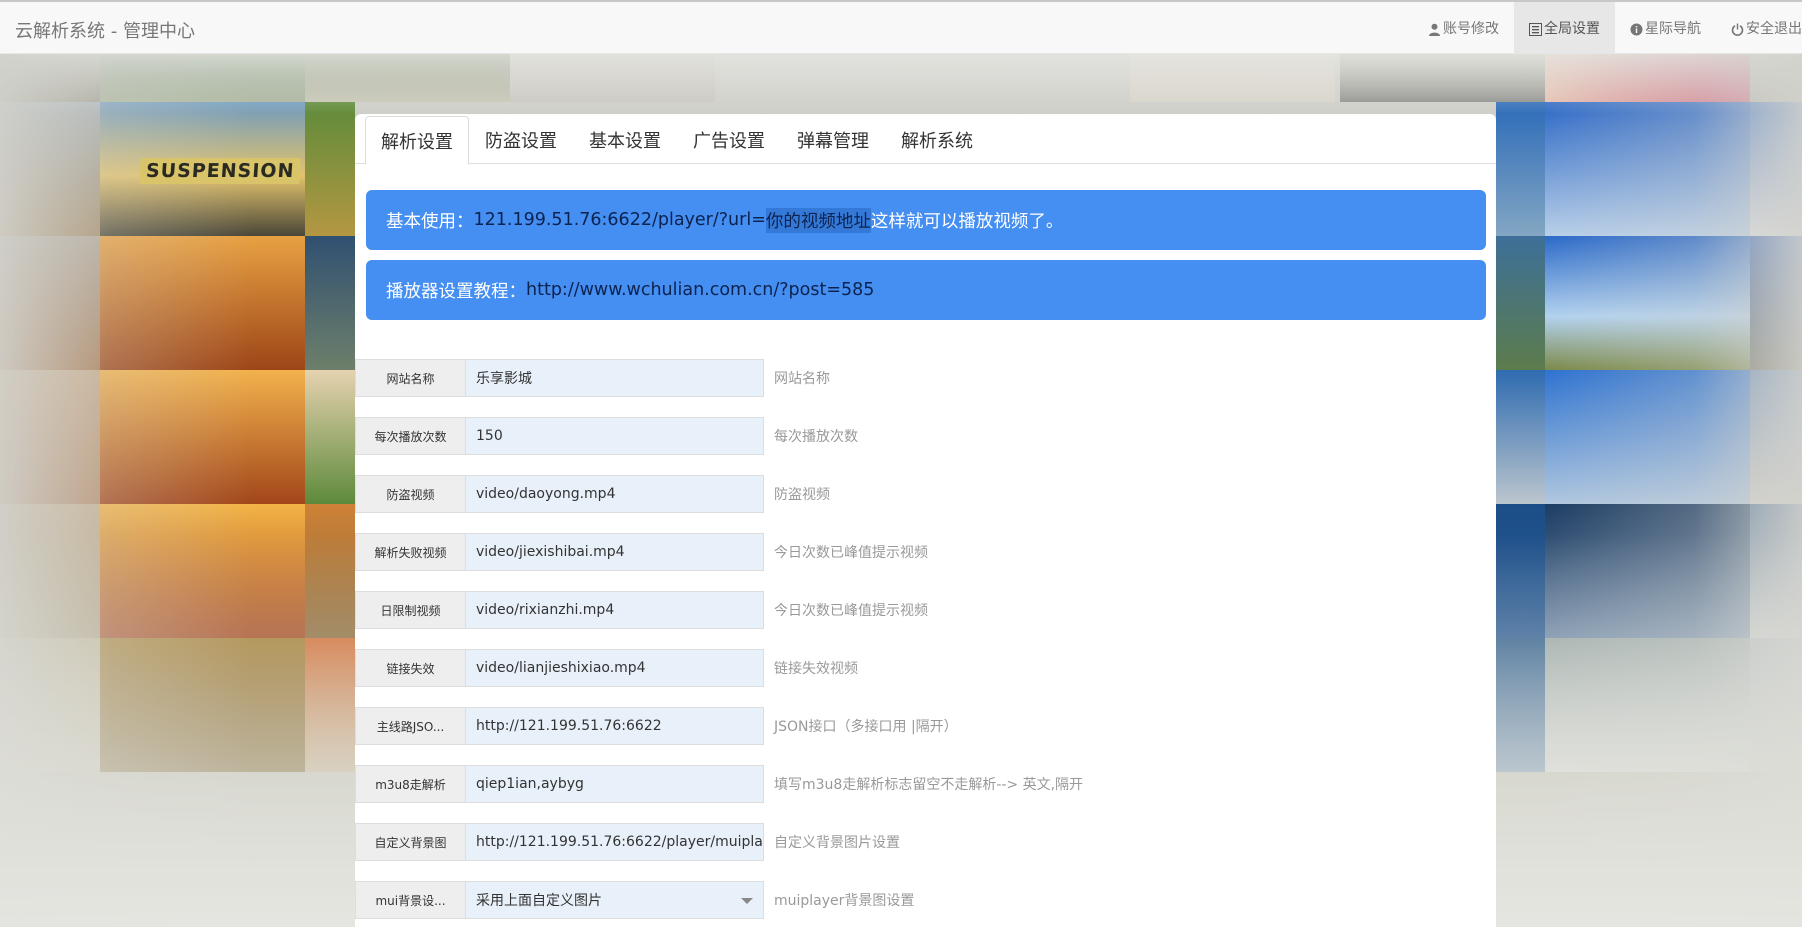  What do you see at coordinates (1636, 29) in the screenshot?
I see `info-circle-icon` at bounding box center [1636, 29].